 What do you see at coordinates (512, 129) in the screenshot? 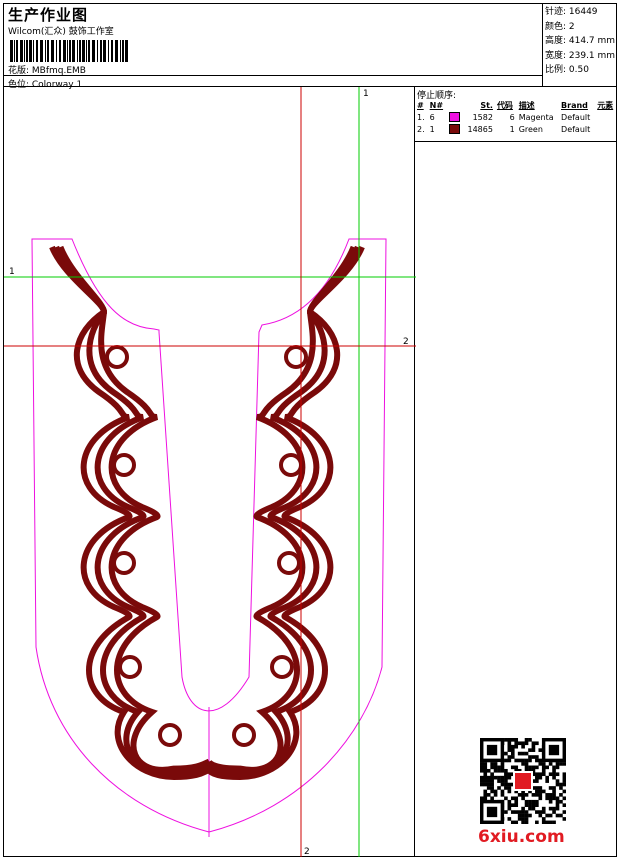
I see `row-code: 1` at bounding box center [512, 129].